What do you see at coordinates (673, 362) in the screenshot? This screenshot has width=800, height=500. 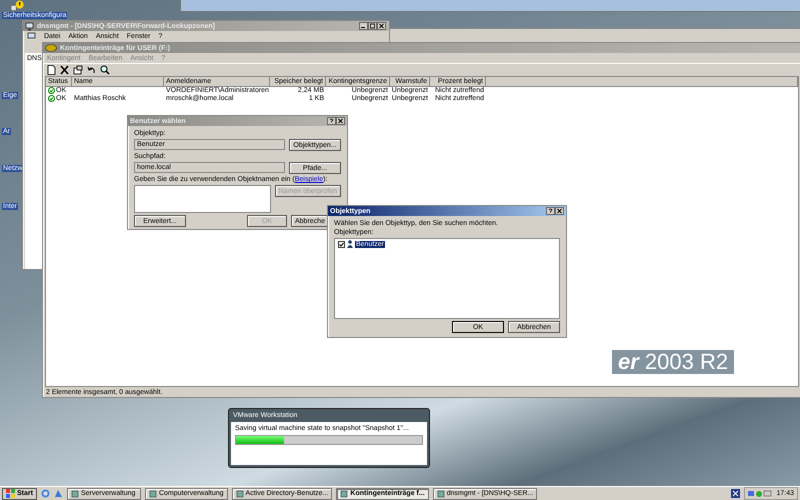 I see `os-logo-text: er 2003 R2` at bounding box center [673, 362].